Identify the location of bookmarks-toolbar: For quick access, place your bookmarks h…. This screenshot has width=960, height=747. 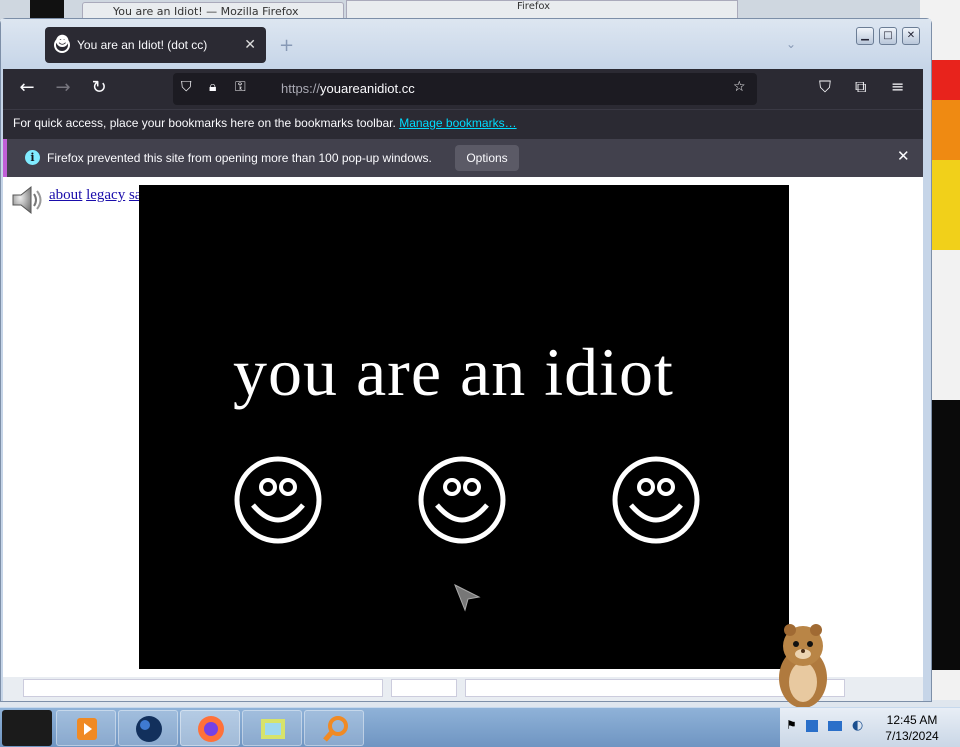
(463, 124).